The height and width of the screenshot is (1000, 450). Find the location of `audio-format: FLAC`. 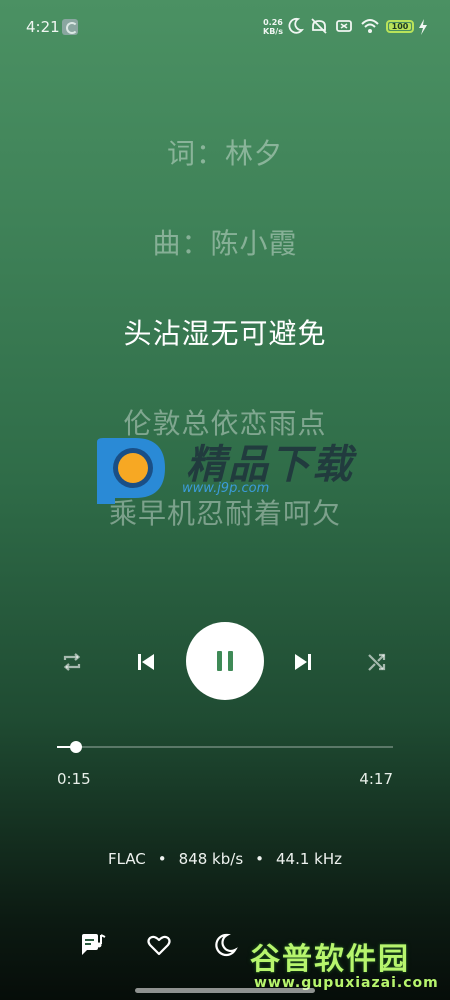

audio-format: FLAC is located at coordinates (126, 859).